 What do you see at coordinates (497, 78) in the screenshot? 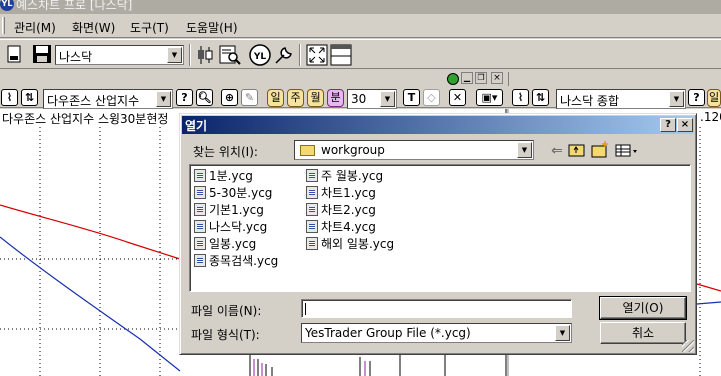
I see `panel-close-icon: ×` at bounding box center [497, 78].